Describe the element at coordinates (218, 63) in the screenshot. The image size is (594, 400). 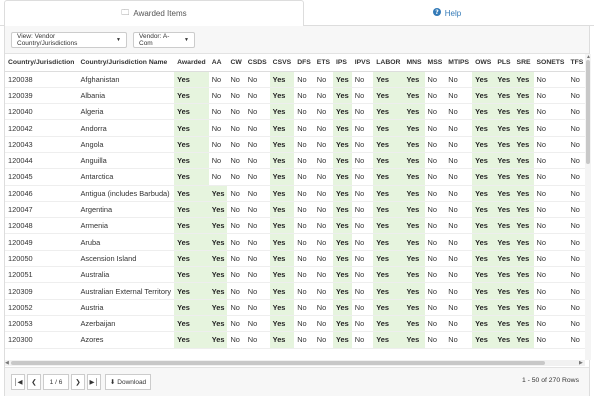
I see `column-header: AA` at that location.